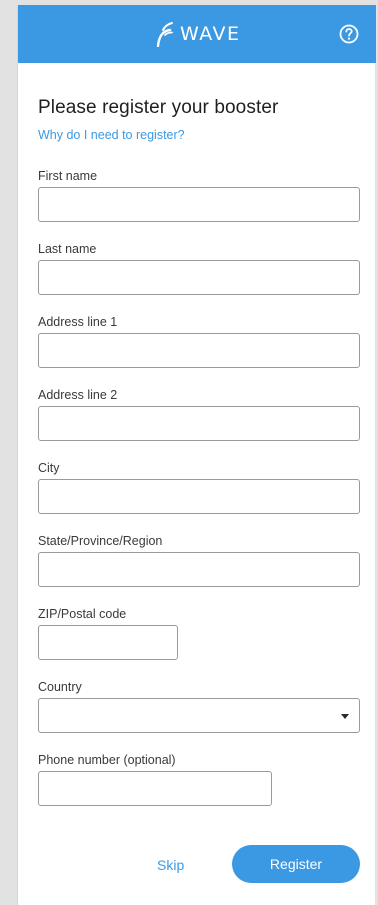 This screenshot has width=378, height=905. I want to click on address-line2-label: Address line 2, so click(78, 395).